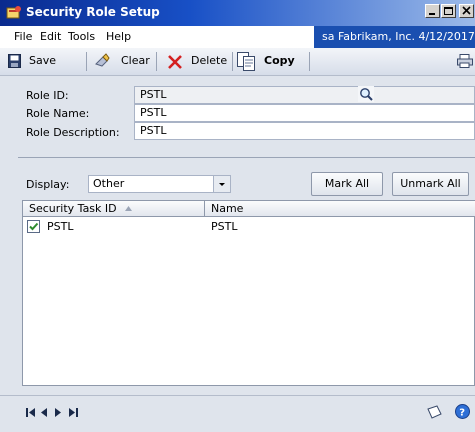 Image resolution: width=475 pixels, height=432 pixels. Describe the element at coordinates (175, 62) in the screenshot. I see `delete-x-icon` at that location.